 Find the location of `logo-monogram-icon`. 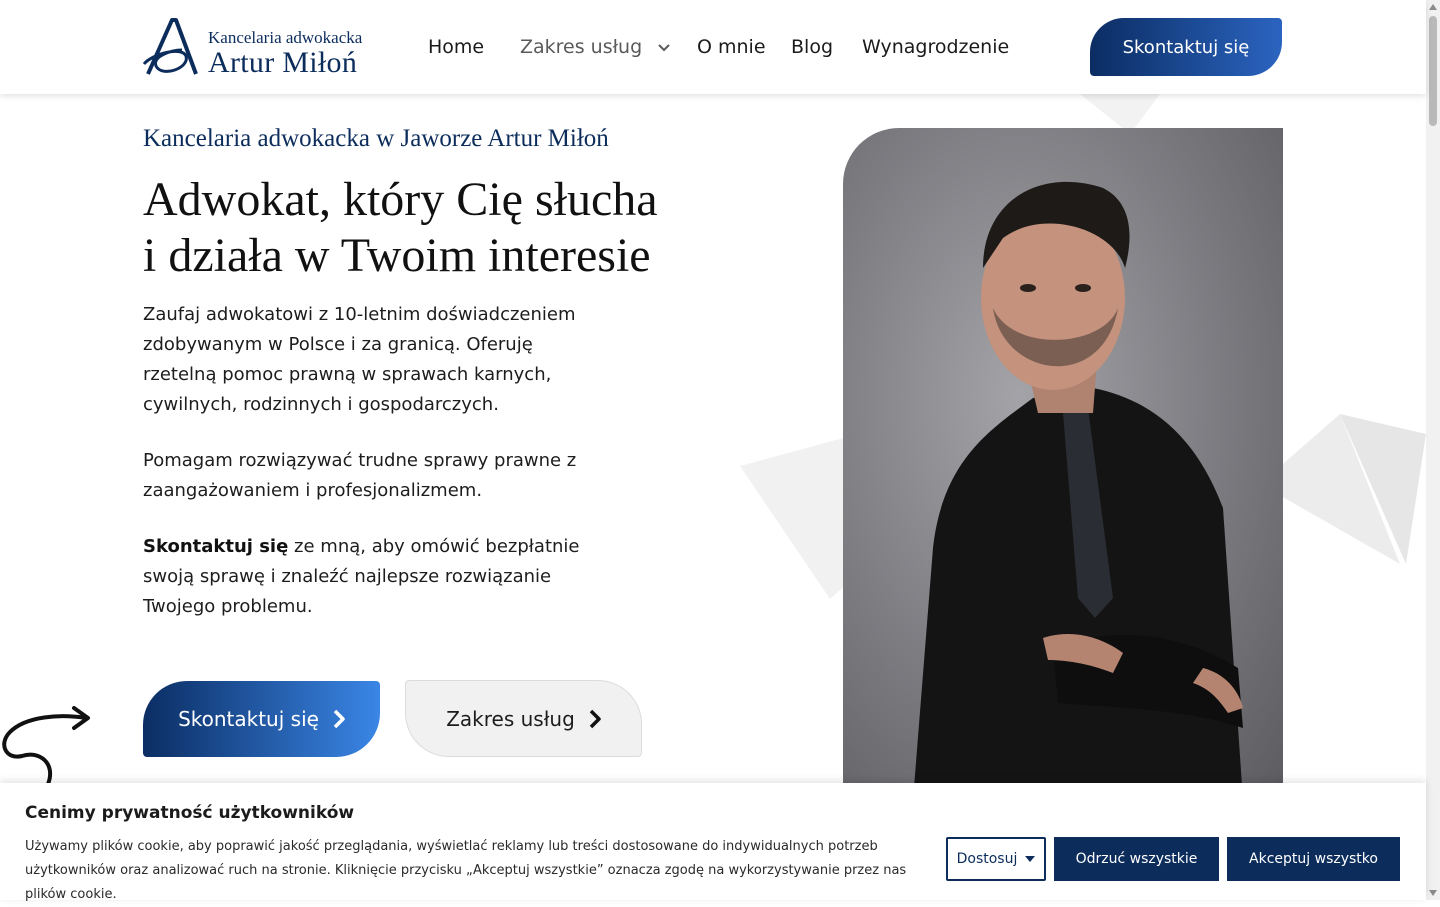

logo-monogram-icon is located at coordinates (170, 46).